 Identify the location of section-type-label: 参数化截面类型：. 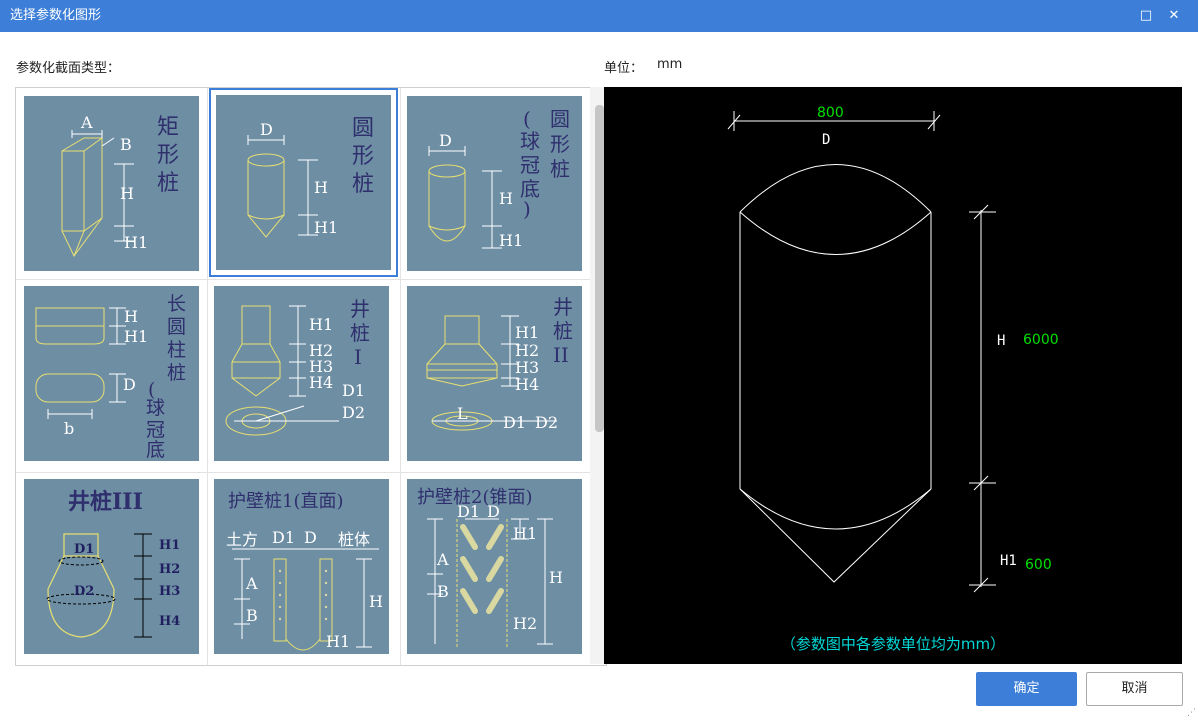
(68, 68).